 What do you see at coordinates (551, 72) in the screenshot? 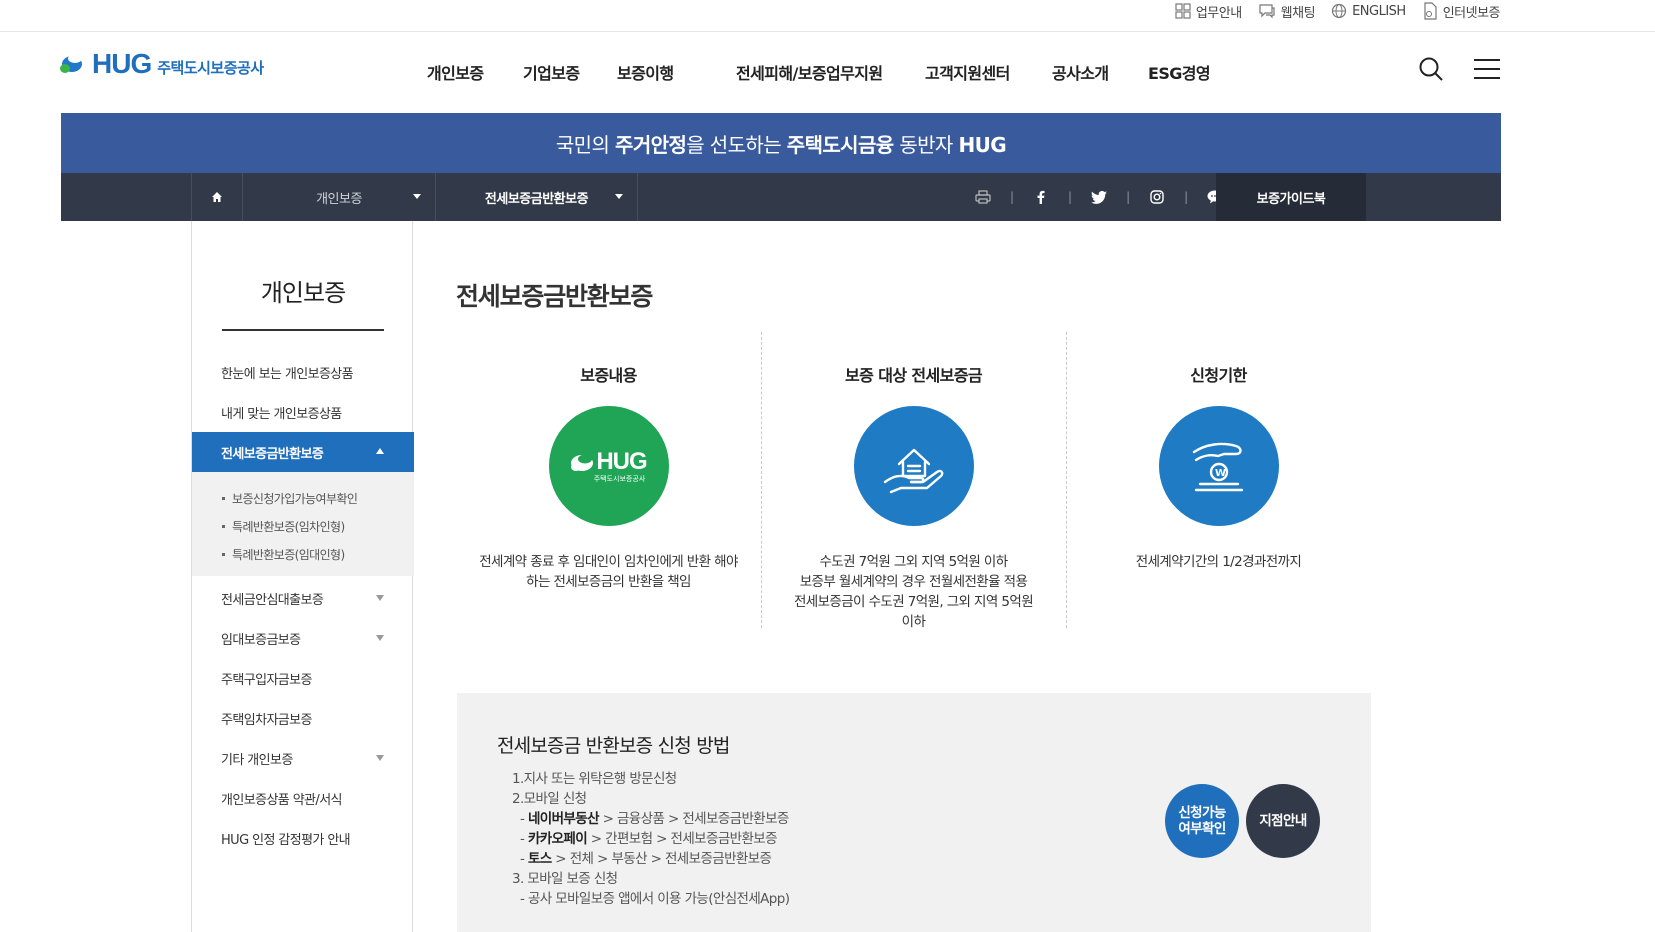
I see `nav-item-corporate: 기업보증` at bounding box center [551, 72].